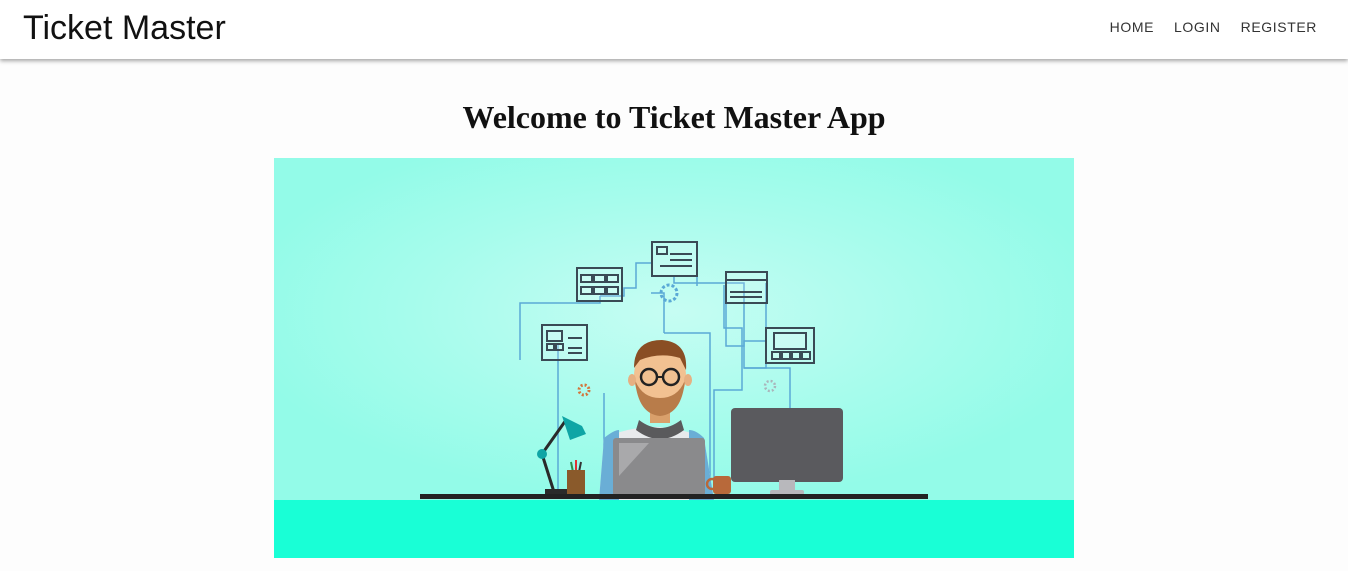 This screenshot has height=571, width=1348. What do you see at coordinates (1132, 27) in the screenshot?
I see `nav-link-home: HOME` at bounding box center [1132, 27].